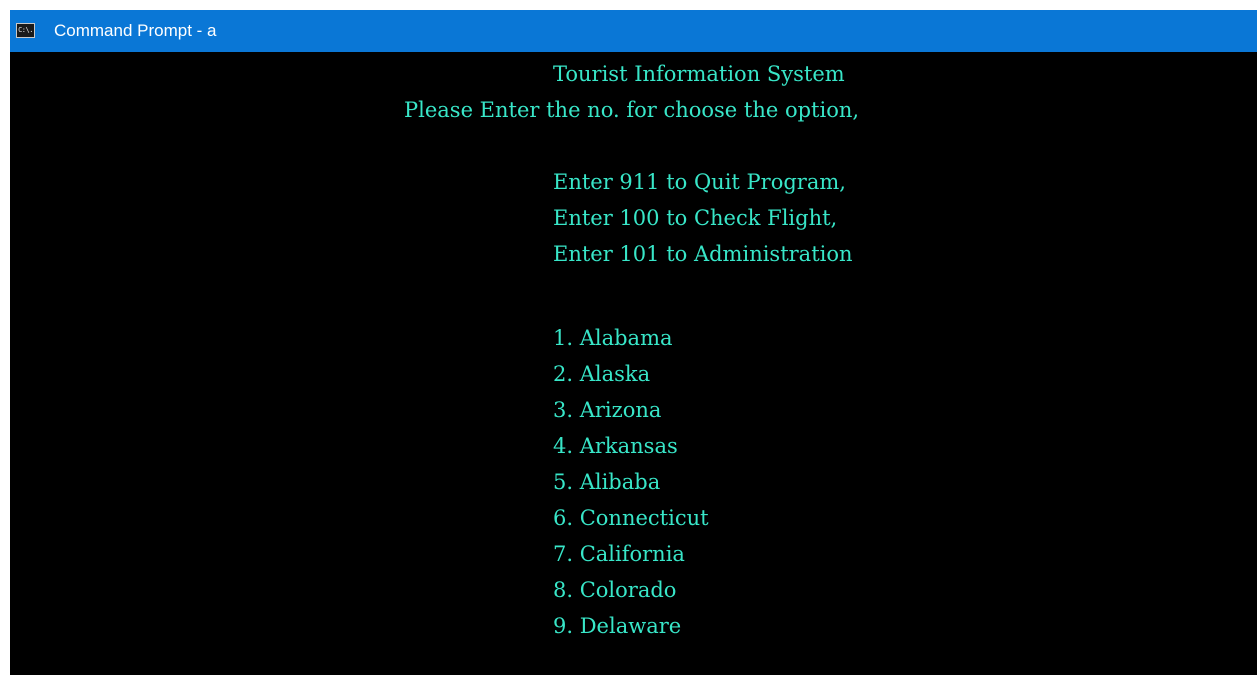 This screenshot has width=1257, height=675. Describe the element at coordinates (607, 482) in the screenshot. I see `state-list-item: 5. Alibaba` at that location.